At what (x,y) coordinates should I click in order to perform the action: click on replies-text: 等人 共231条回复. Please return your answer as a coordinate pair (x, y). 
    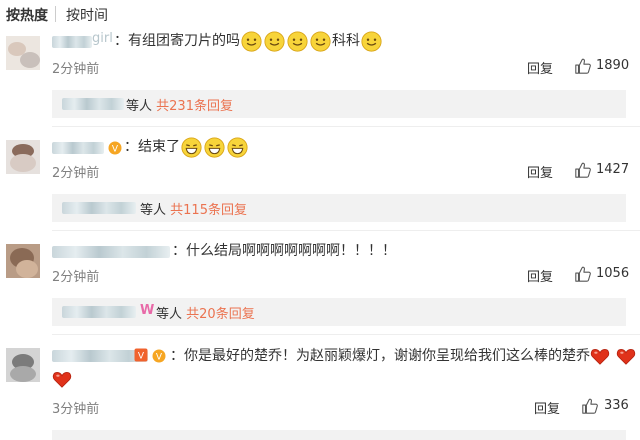
    Looking at the image, I should click on (179, 106).